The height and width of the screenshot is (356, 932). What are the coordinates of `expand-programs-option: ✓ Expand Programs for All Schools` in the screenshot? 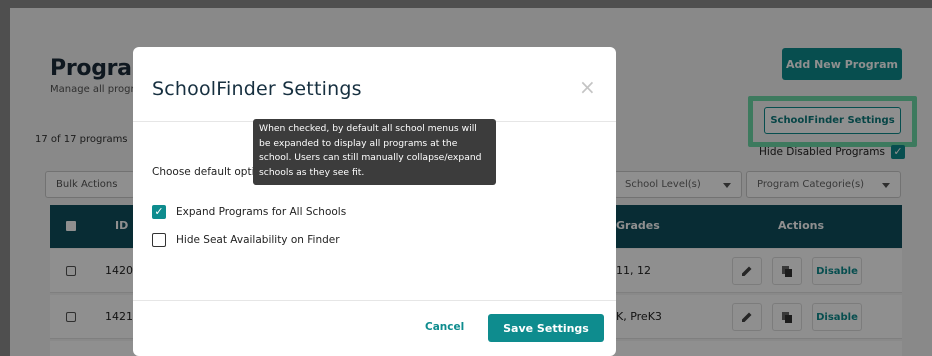 It's located at (249, 212).